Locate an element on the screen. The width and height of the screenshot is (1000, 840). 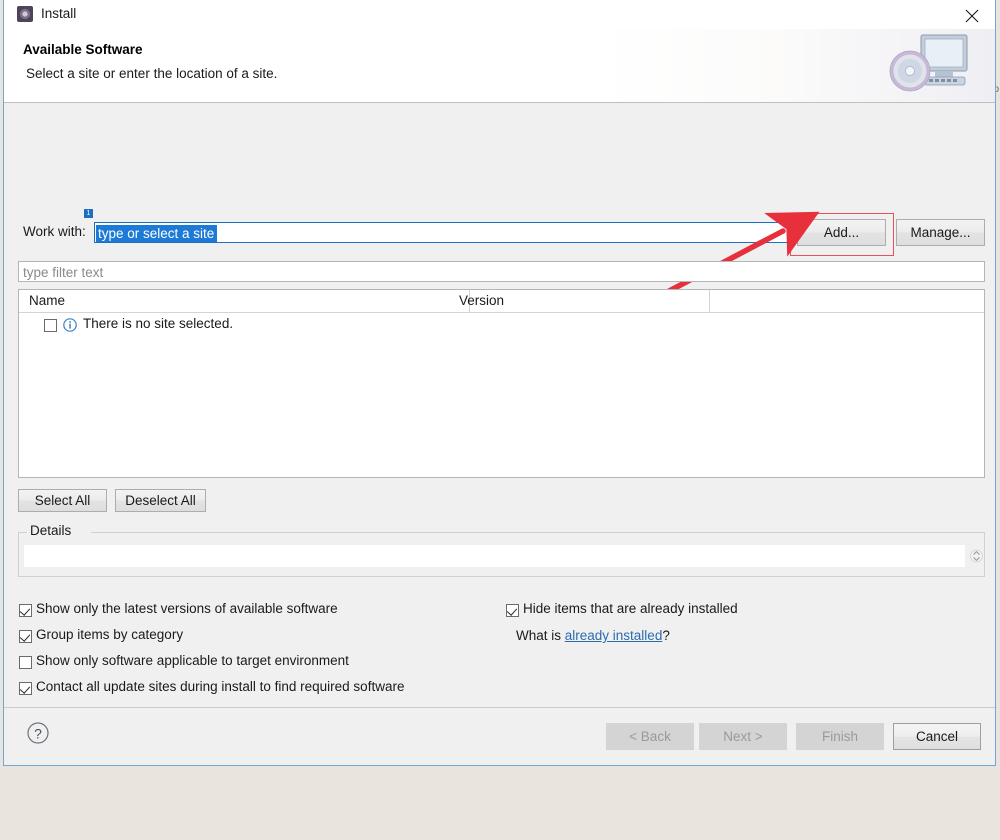
help-question-icon: ? is located at coordinates (38, 733).